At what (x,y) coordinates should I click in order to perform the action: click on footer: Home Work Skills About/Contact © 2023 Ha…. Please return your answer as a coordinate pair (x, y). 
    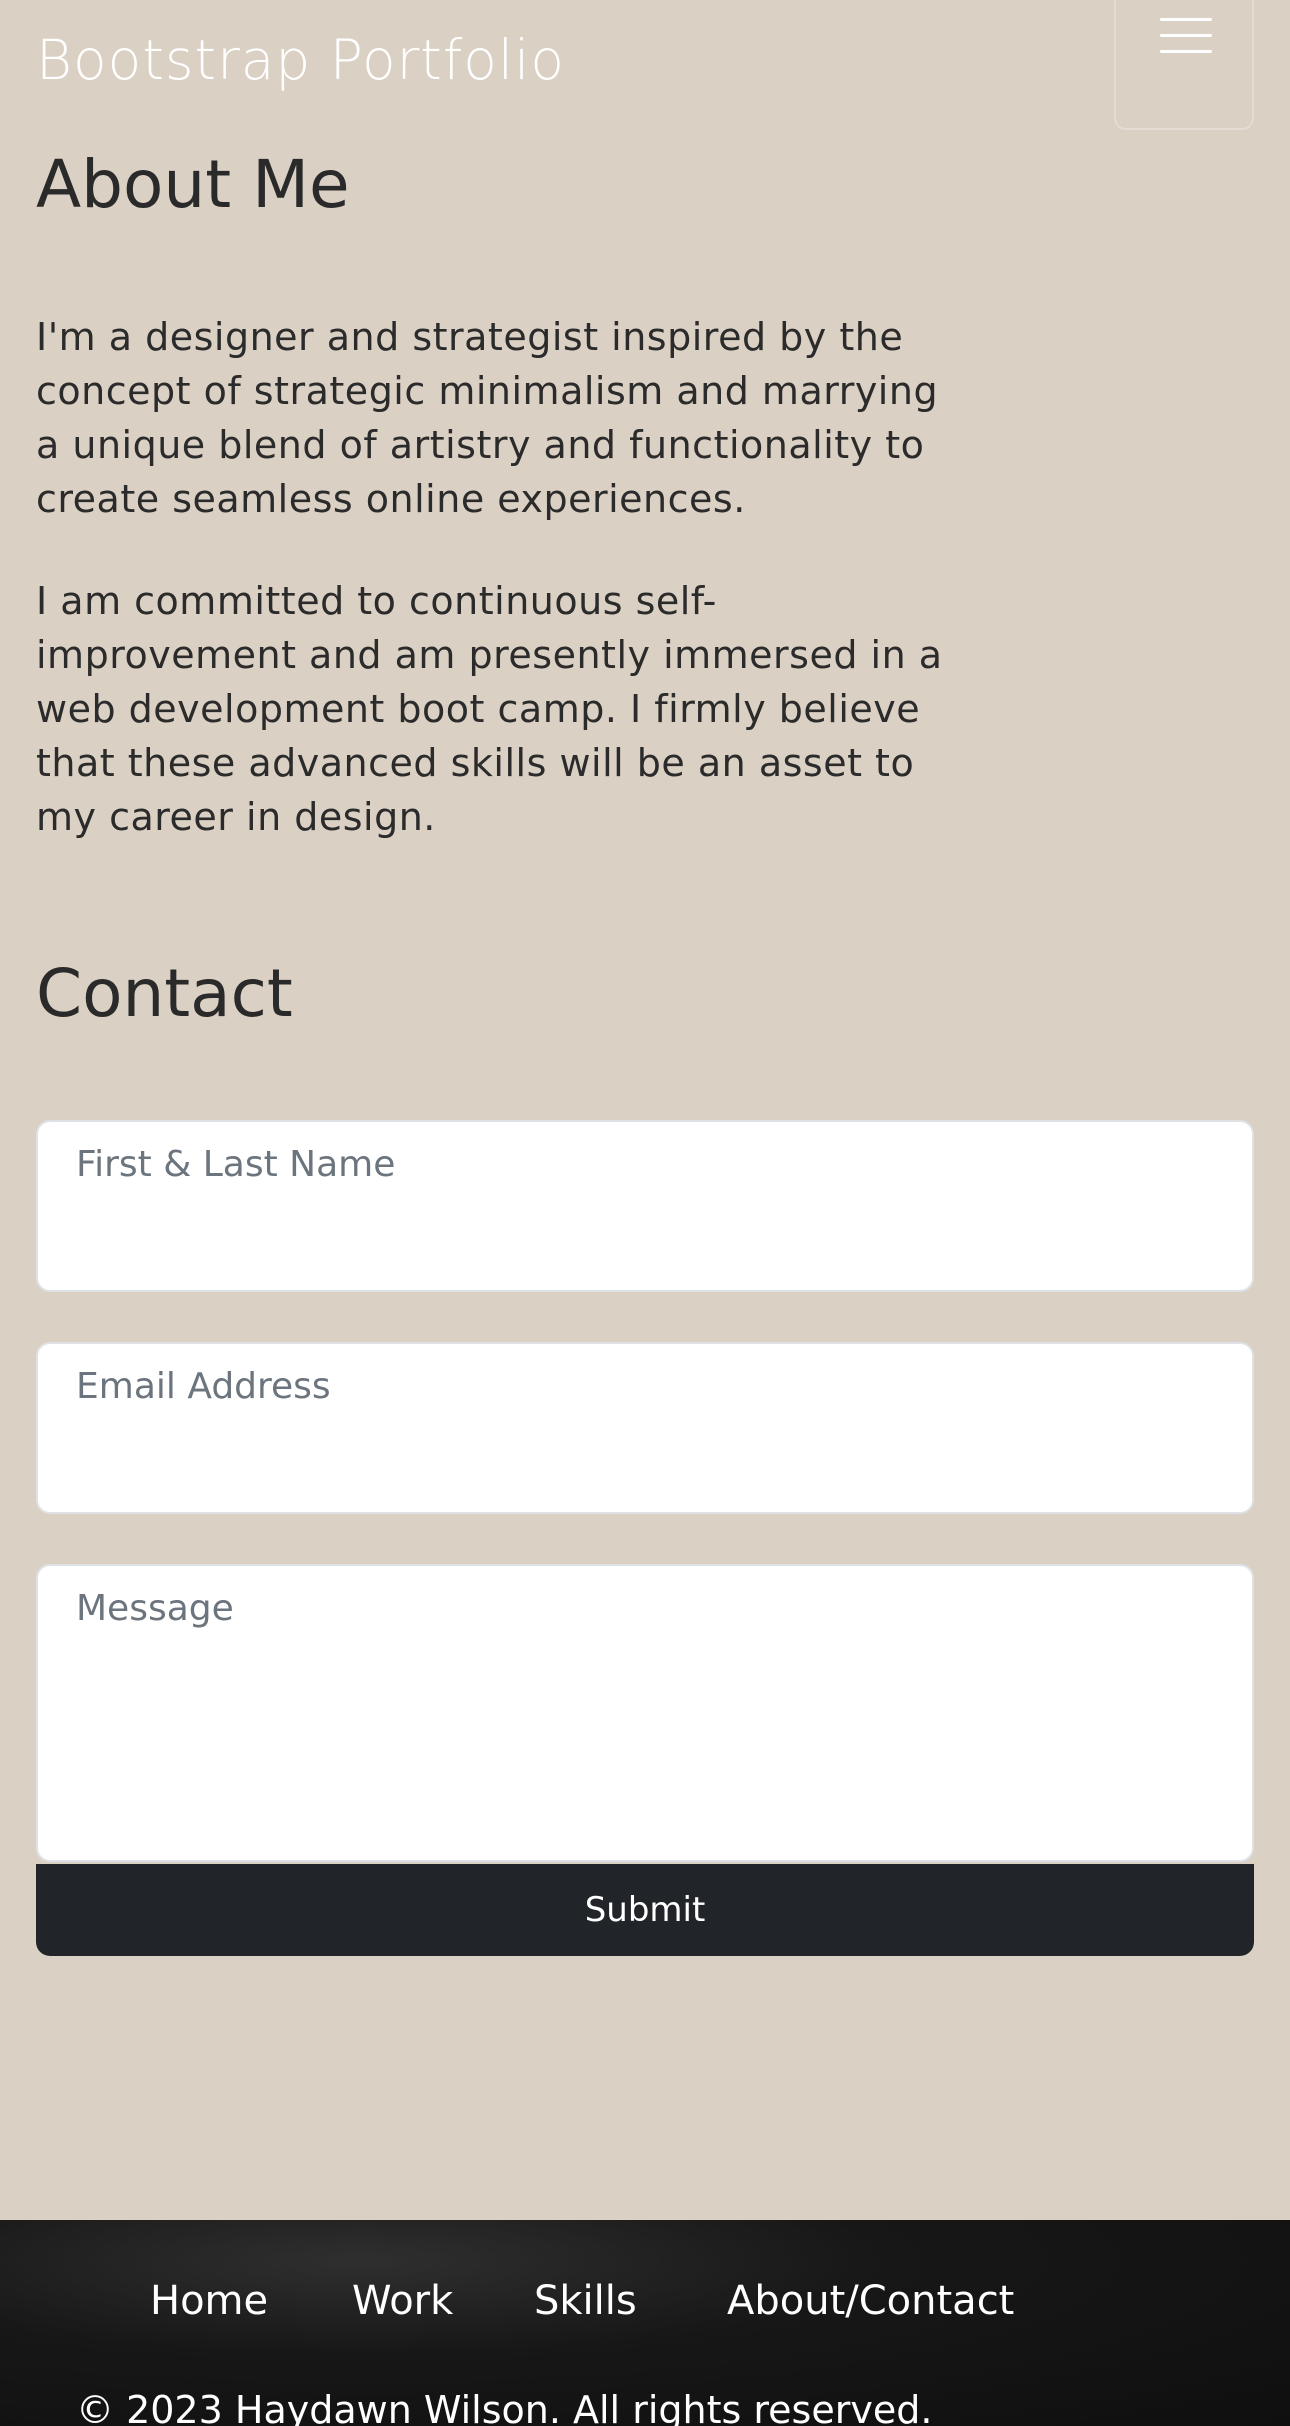
    Looking at the image, I should click on (645, 2323).